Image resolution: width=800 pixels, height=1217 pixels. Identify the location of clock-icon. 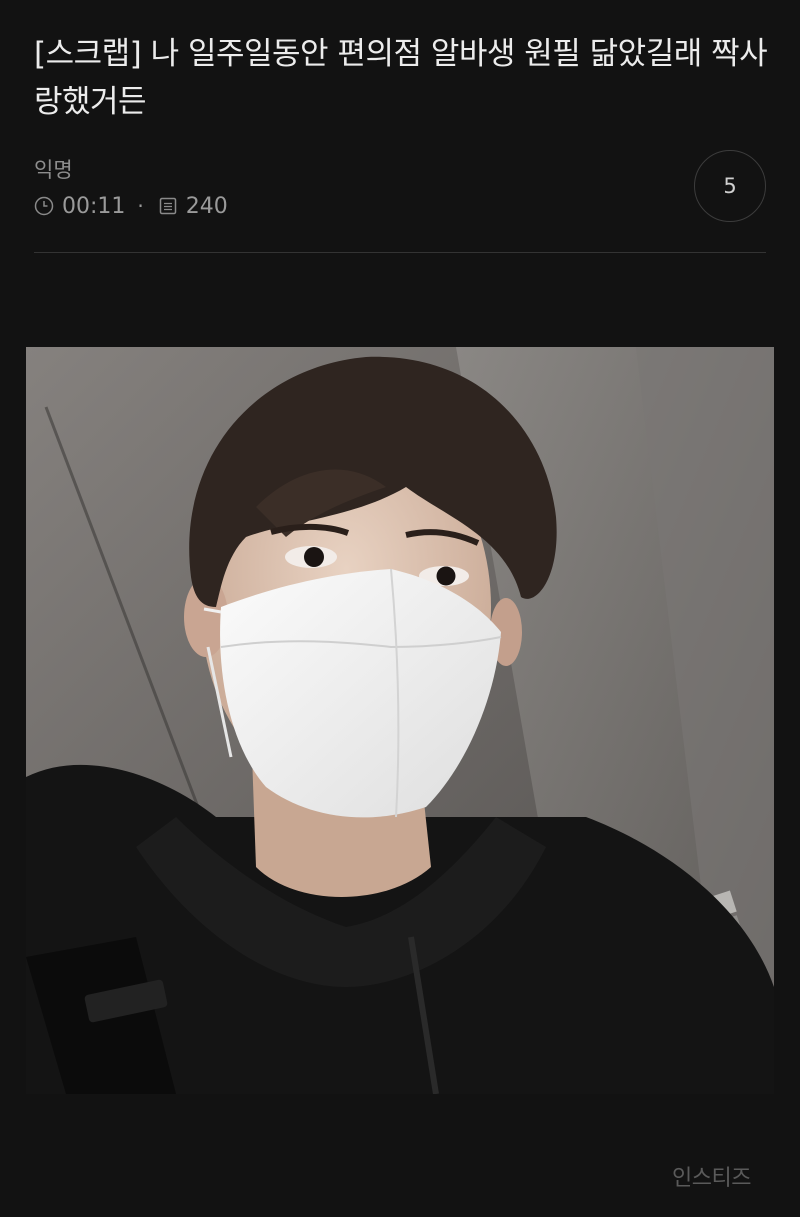
(44, 206).